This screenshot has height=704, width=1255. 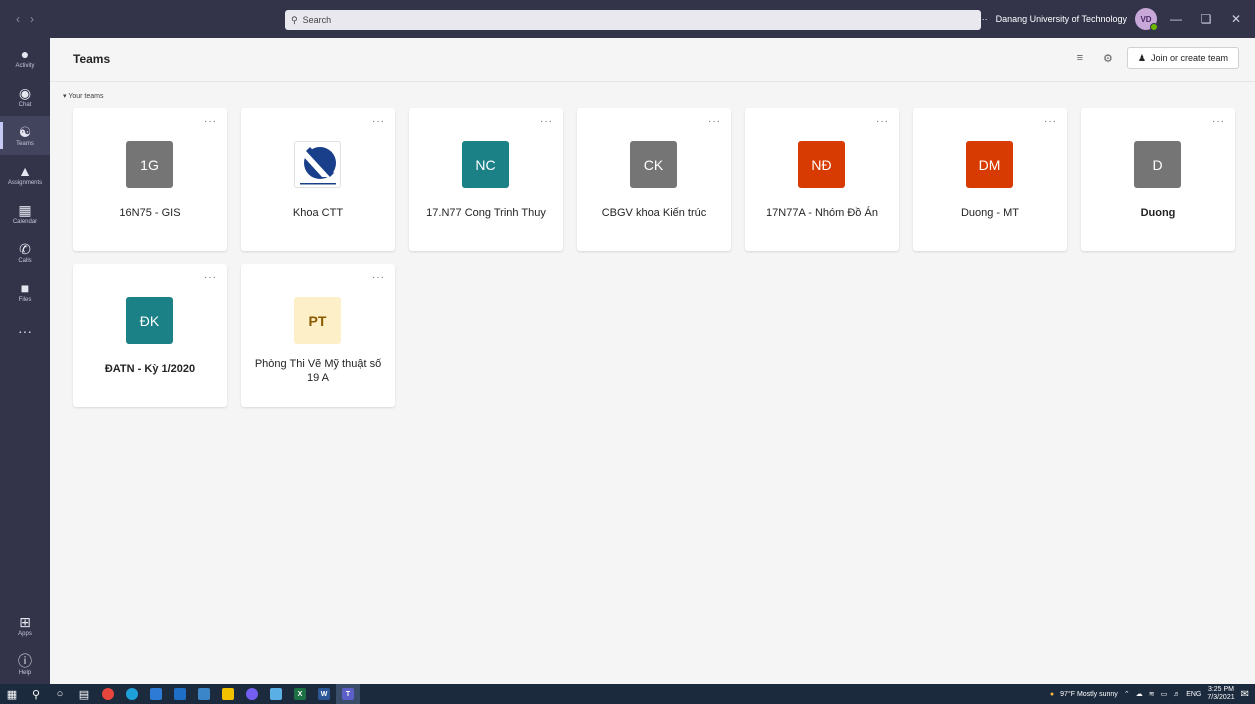 I want to click on teams-taskbar-icon: T, so click(x=348, y=694).